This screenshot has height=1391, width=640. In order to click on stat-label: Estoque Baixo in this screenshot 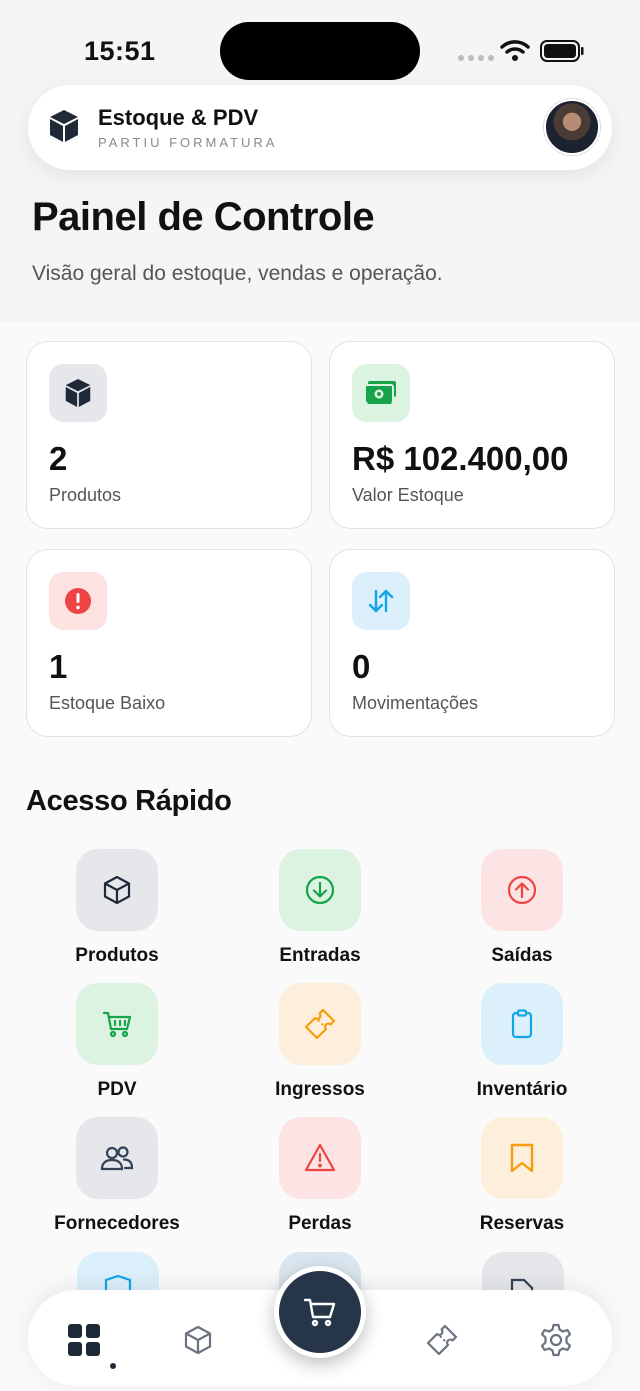, I will do `click(107, 703)`.